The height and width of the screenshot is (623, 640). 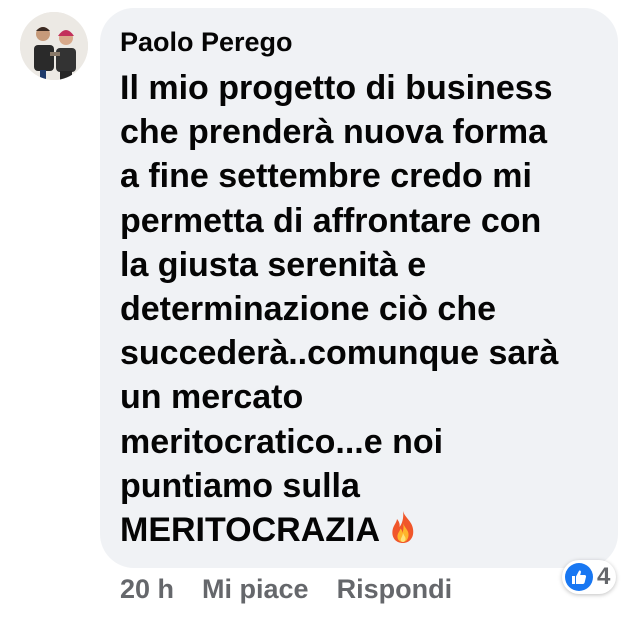 I want to click on thumbs-up-icon, so click(x=579, y=577).